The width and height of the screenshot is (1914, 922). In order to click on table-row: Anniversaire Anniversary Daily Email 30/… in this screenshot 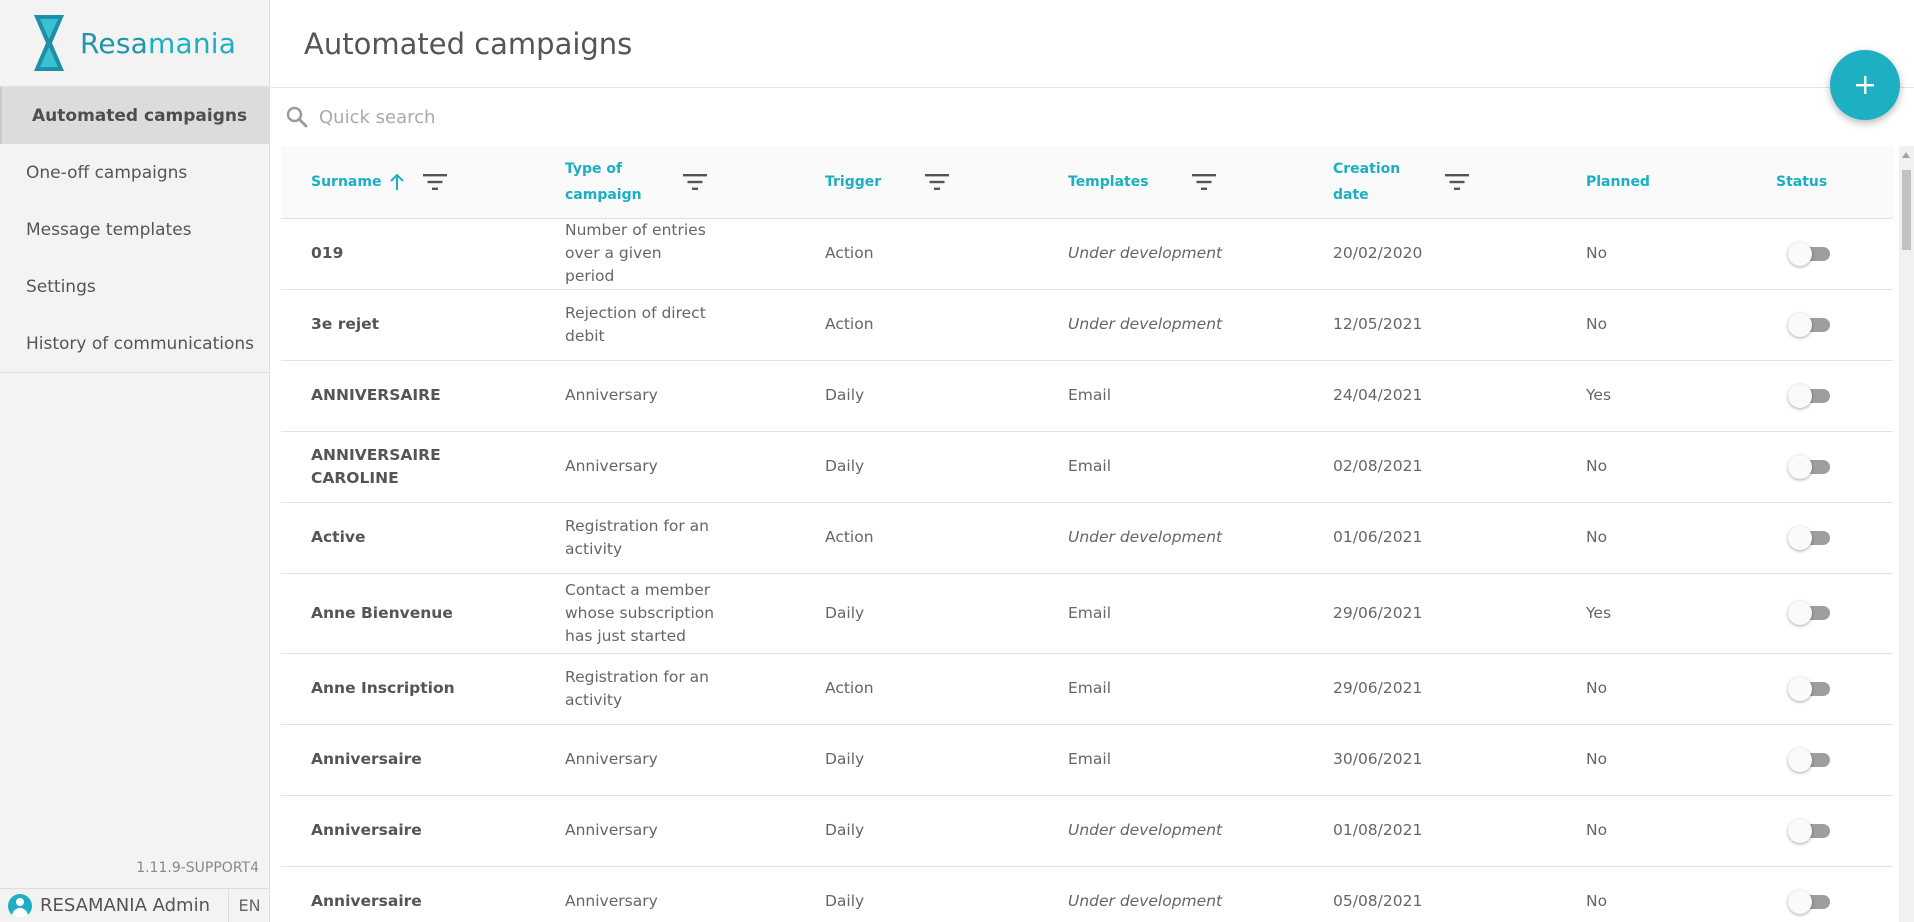, I will do `click(1087, 759)`.